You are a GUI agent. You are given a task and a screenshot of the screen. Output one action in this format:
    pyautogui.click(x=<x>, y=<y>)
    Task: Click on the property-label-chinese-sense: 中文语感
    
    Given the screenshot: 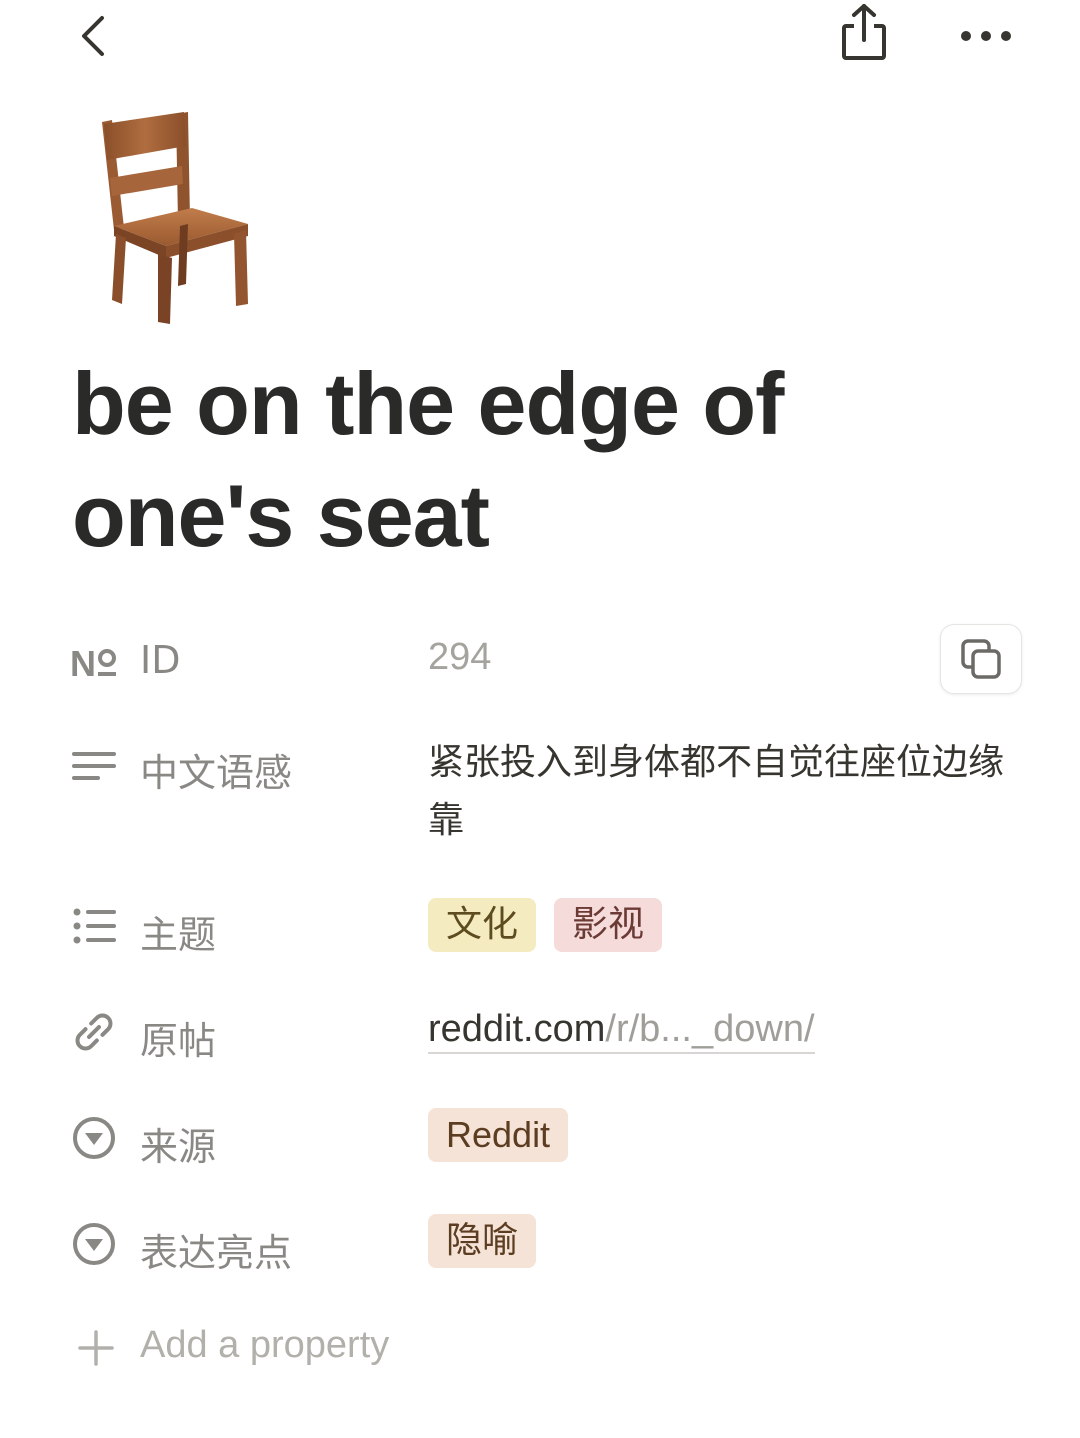 What is the action you would take?
    pyautogui.click(x=216, y=773)
    